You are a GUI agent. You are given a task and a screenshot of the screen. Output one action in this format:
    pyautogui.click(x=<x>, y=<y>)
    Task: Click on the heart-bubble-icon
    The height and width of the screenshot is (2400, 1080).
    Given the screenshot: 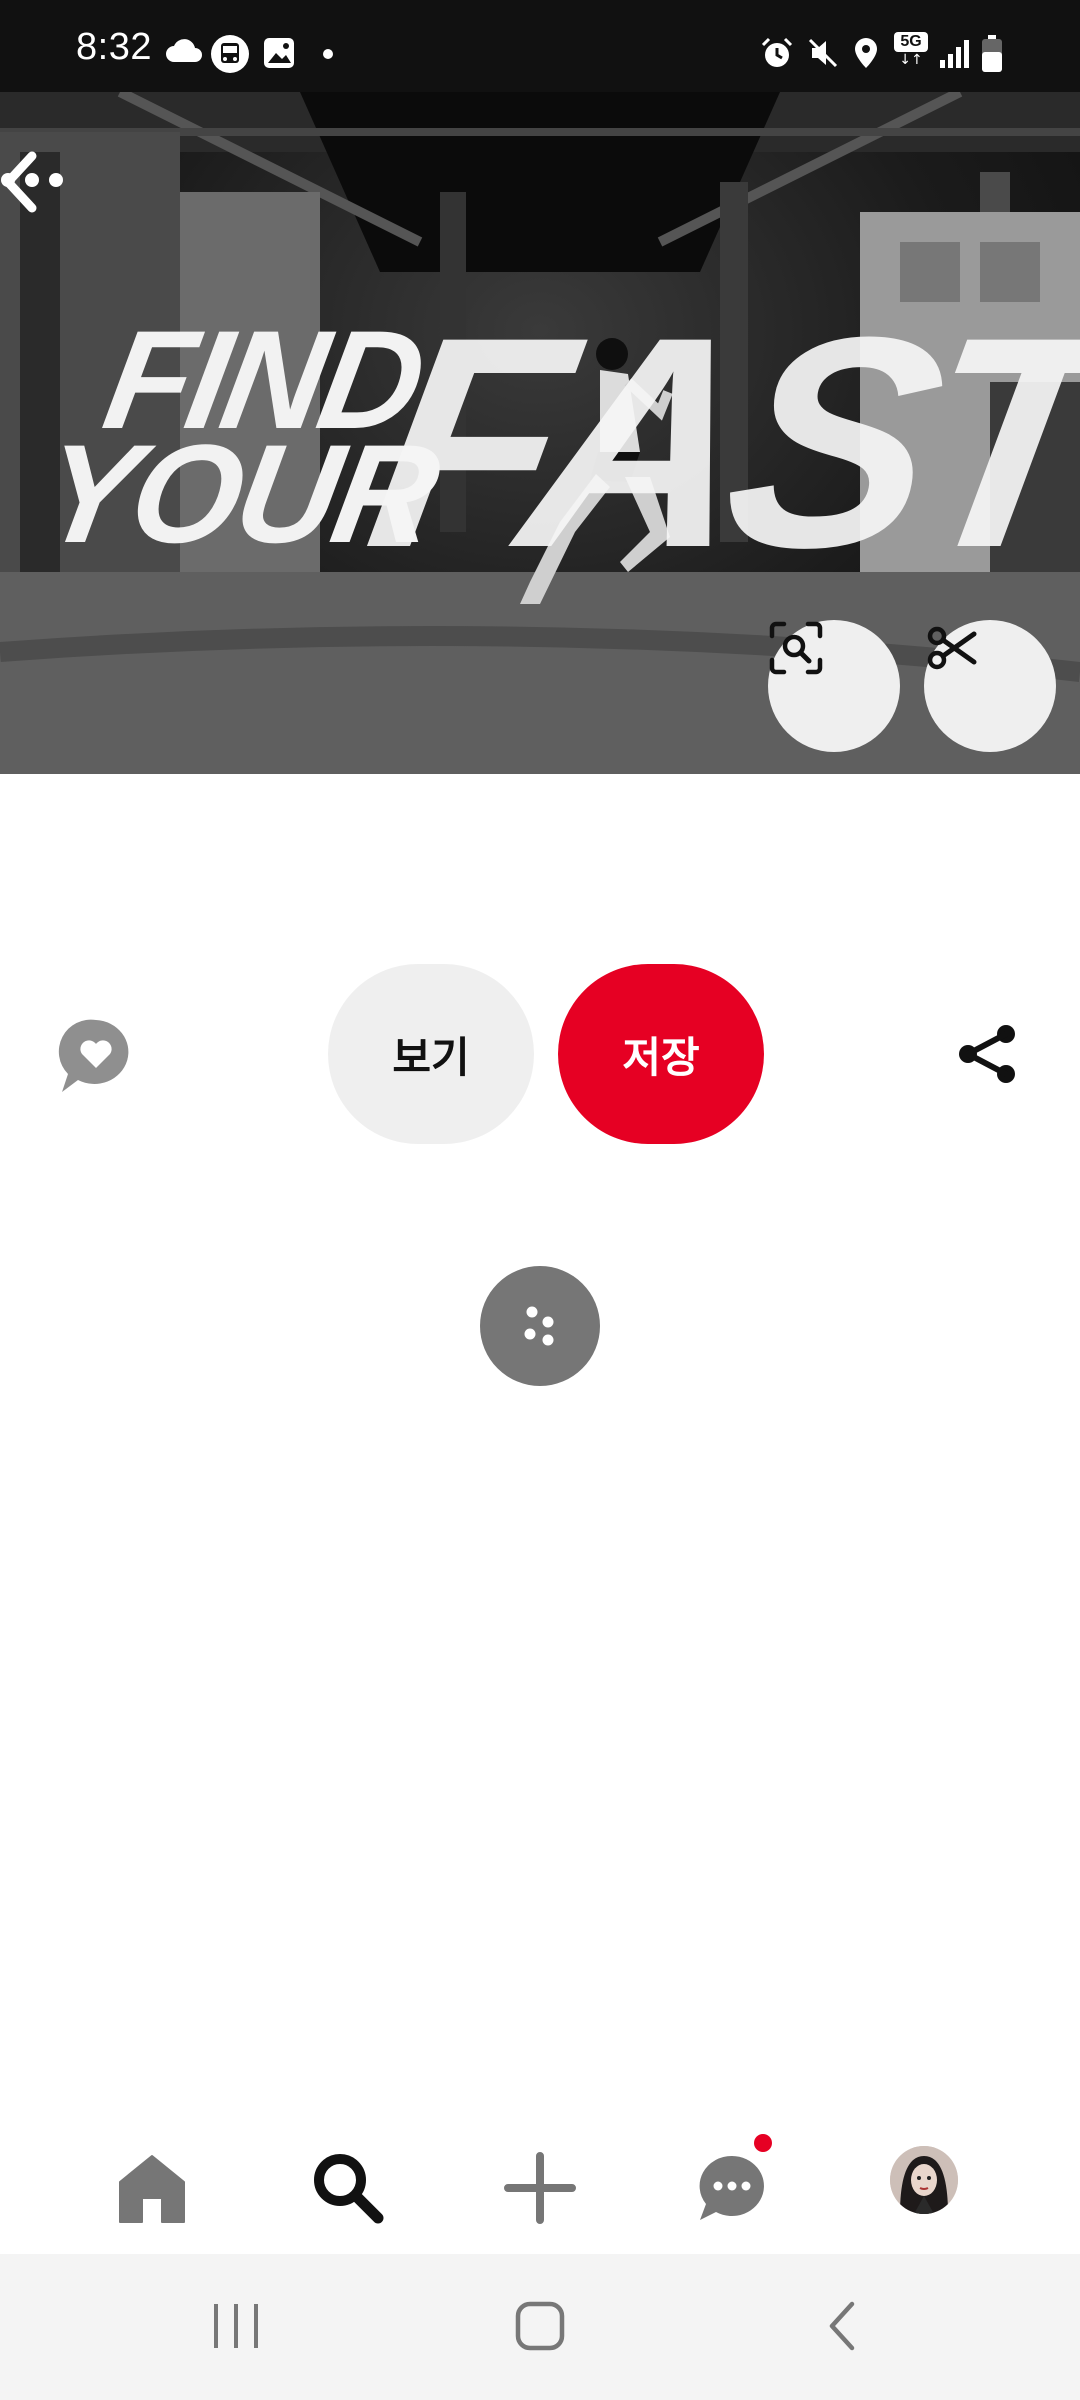 What is the action you would take?
    pyautogui.click(x=96, y=1056)
    